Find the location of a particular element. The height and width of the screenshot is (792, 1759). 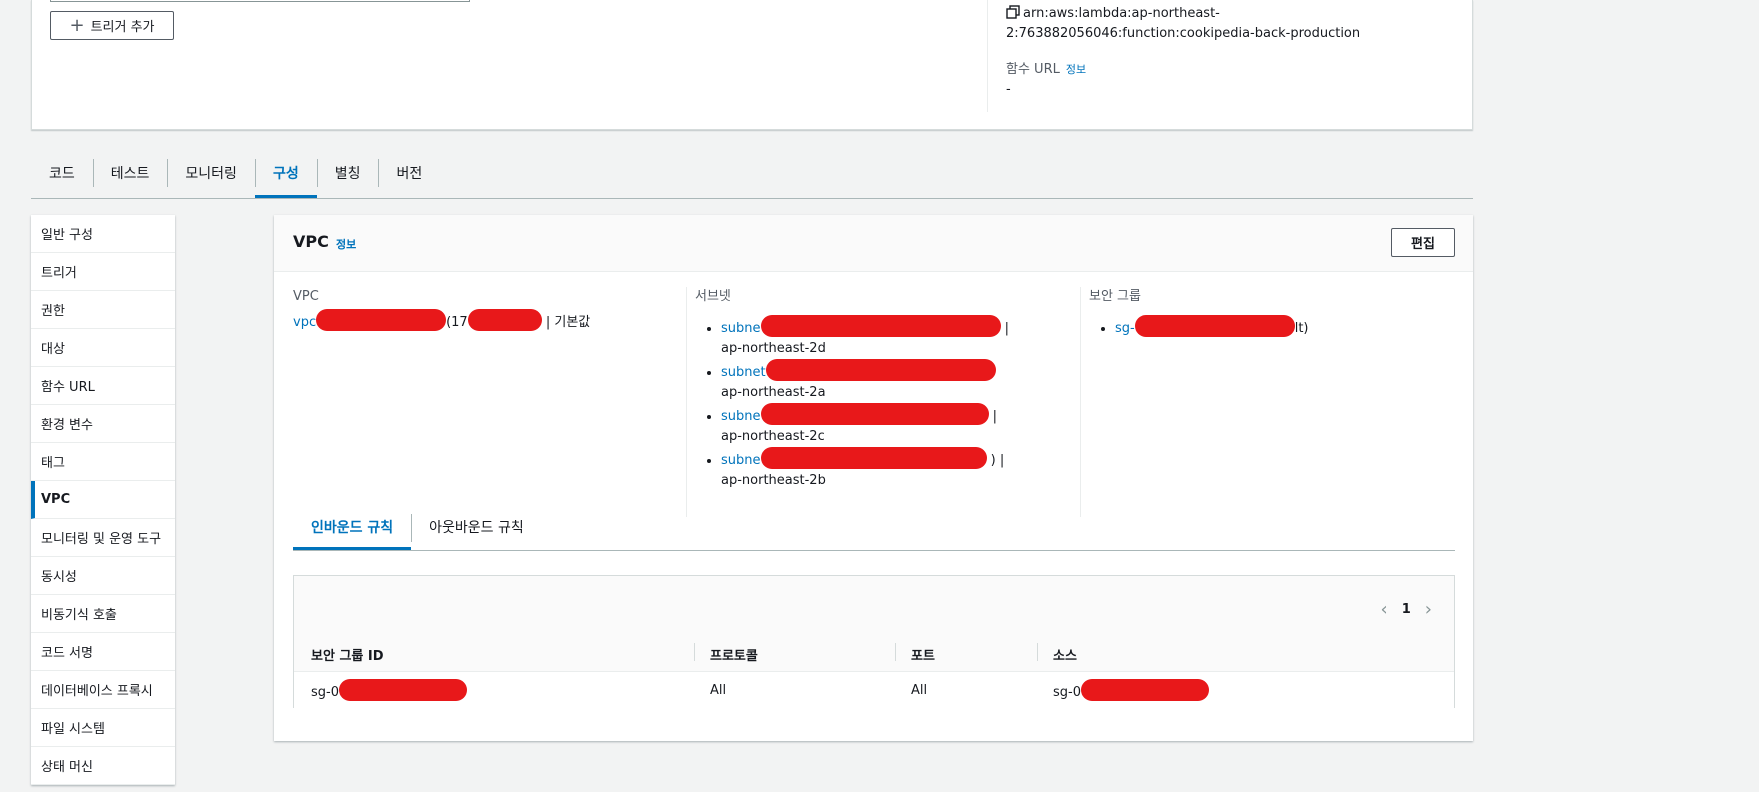

function-url-info-link: 정보 is located at coordinates (1076, 69).